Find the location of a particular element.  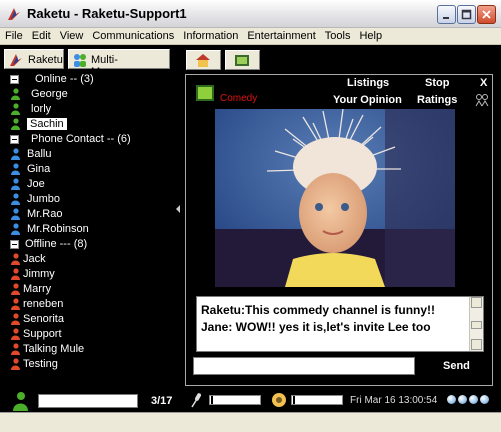

menu-information: Information is located at coordinates (210, 35).